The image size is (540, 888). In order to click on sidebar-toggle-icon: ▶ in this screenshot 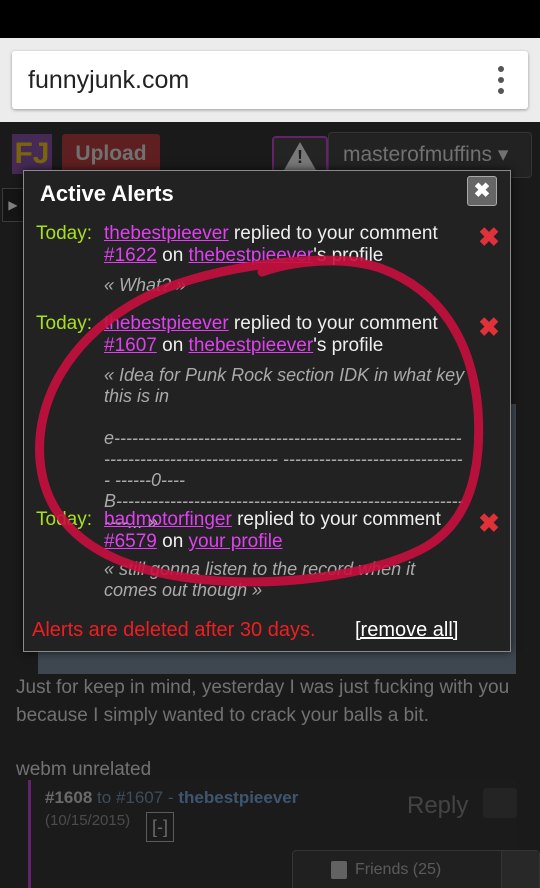, I will do `click(13, 205)`.